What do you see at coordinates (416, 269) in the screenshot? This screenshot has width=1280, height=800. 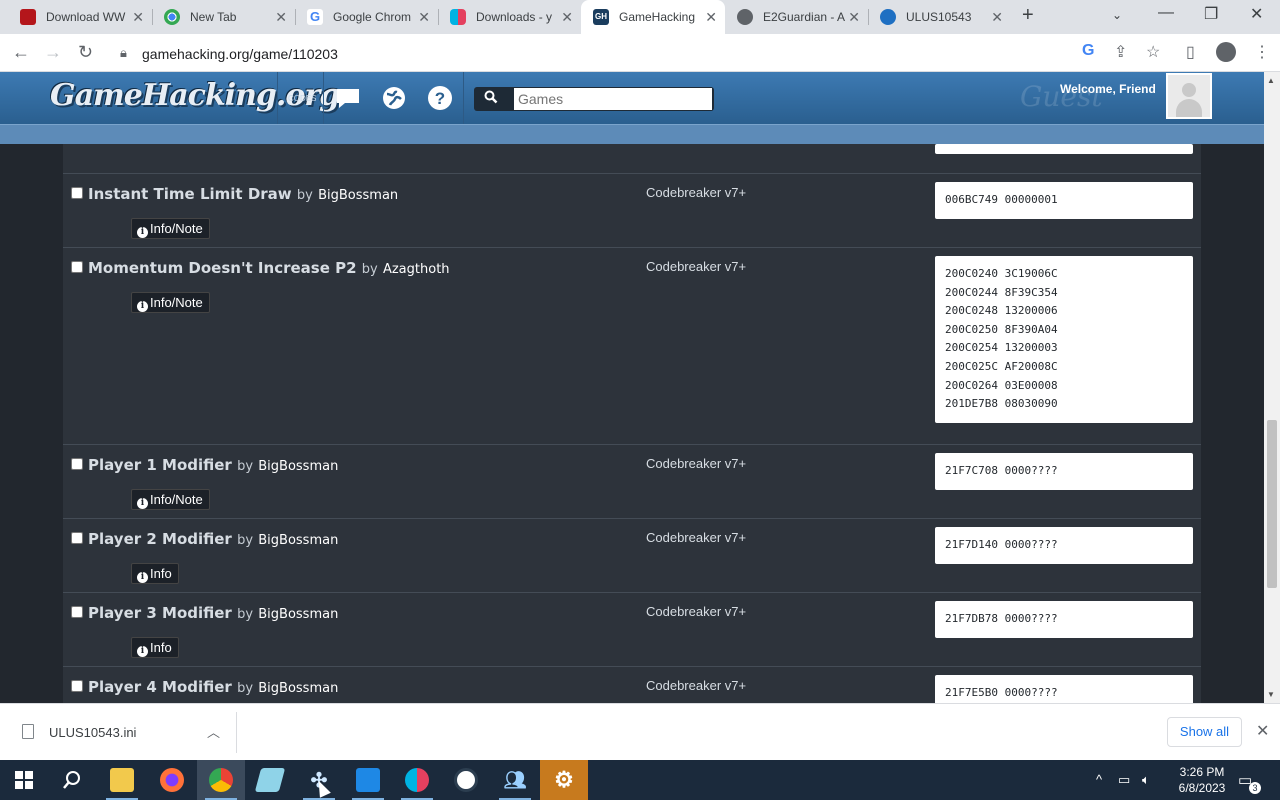 I see `code-author: Azagthoth` at bounding box center [416, 269].